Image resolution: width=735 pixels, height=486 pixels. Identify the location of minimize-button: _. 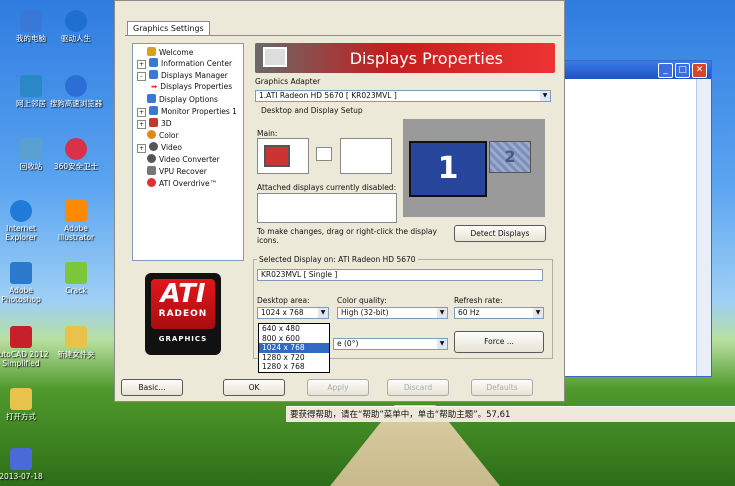
(665, 70).